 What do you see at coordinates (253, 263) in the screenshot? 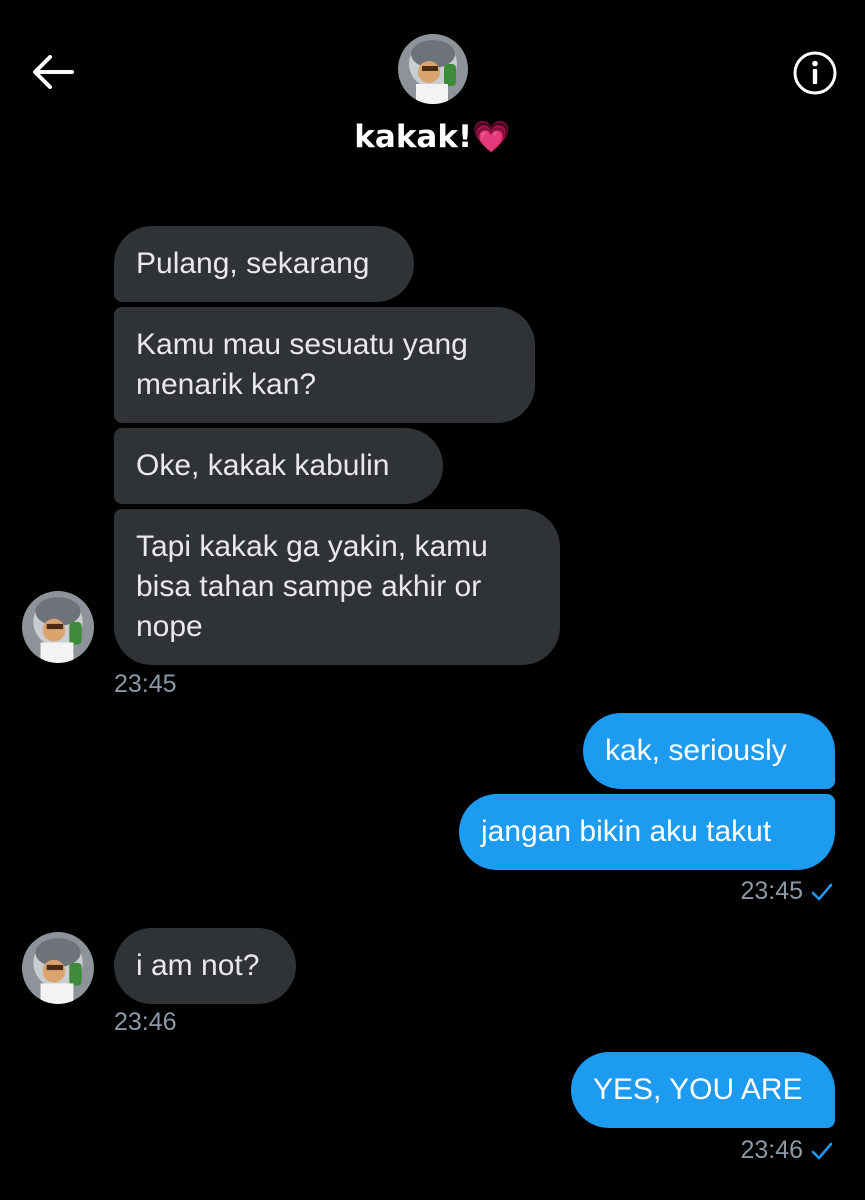
I see `message-text: Pulang, sekarang` at bounding box center [253, 263].